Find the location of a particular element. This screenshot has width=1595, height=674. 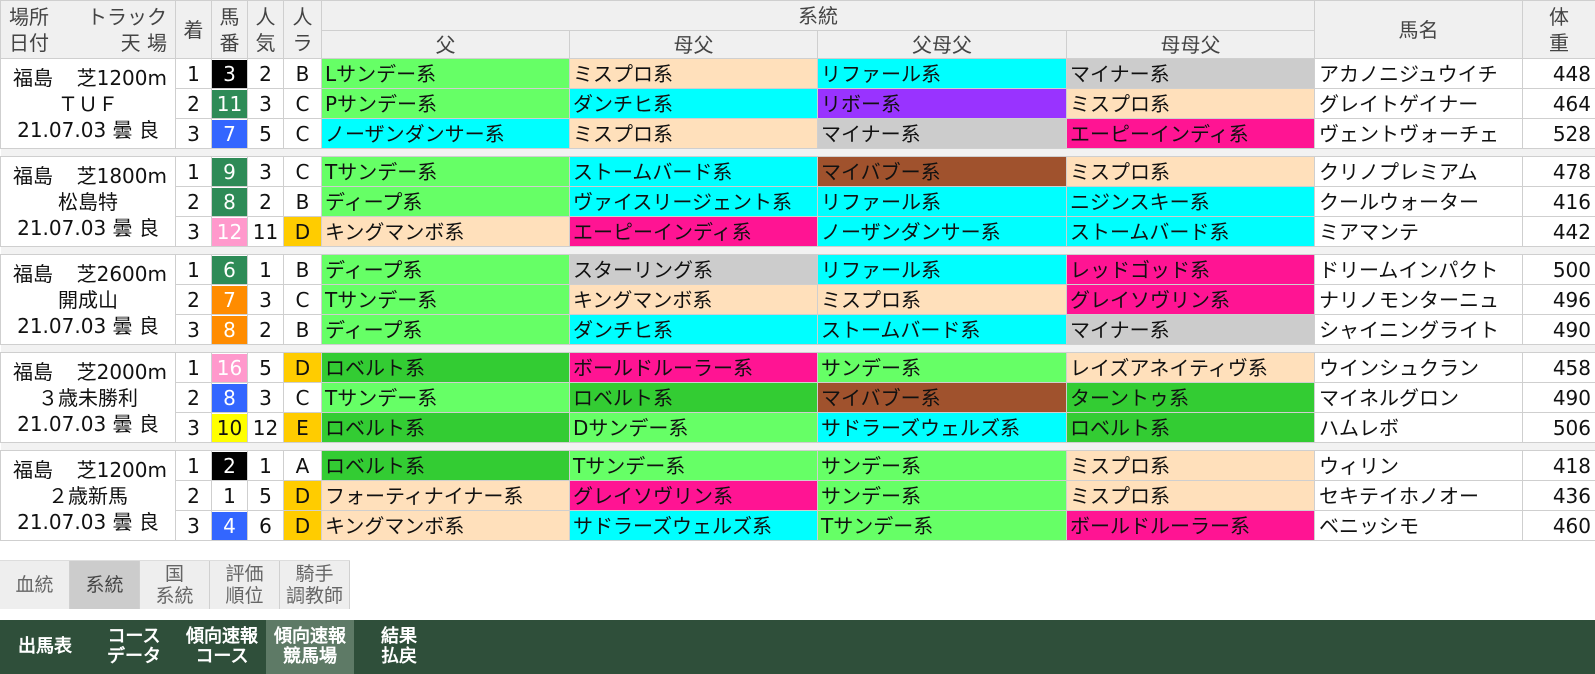

horse-weight: 496 is located at coordinates (1558, 299).